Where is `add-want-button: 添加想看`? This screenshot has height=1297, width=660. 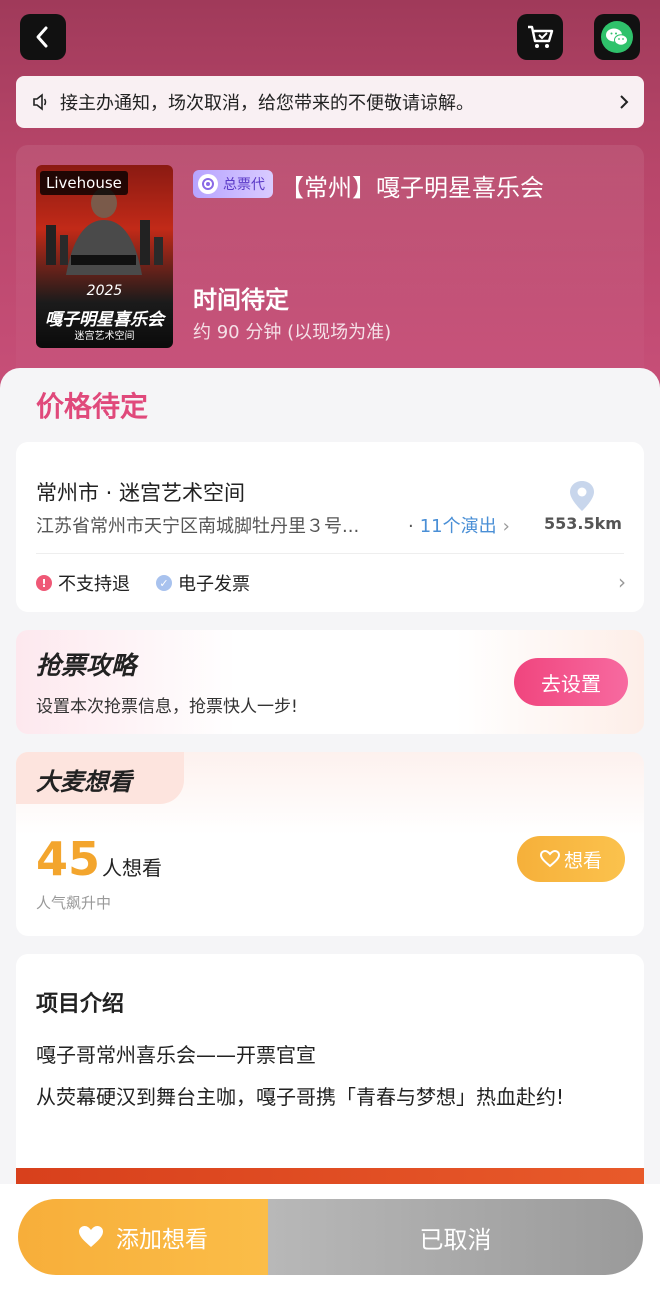 add-want-button: 添加想看 is located at coordinates (143, 1237).